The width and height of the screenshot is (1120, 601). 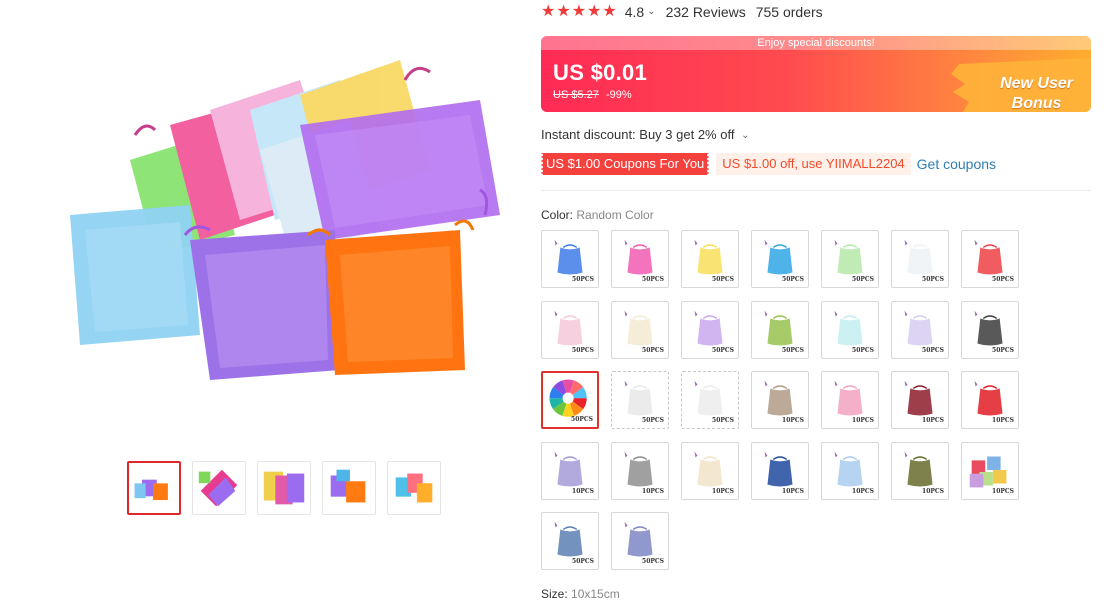 I want to click on color-label: Color: Random Color, so click(x=597, y=215).